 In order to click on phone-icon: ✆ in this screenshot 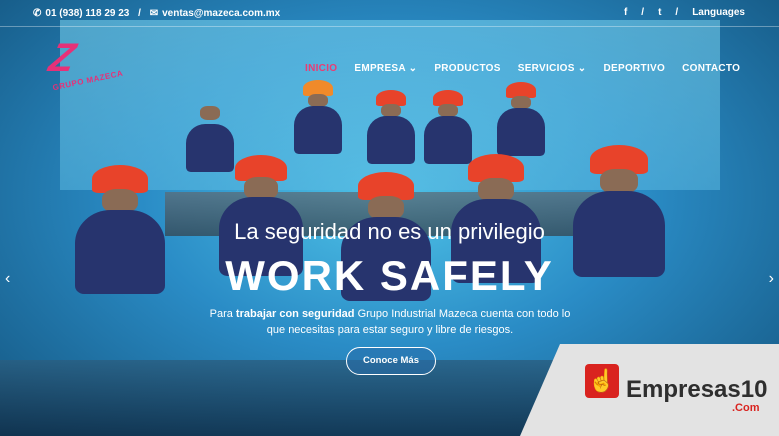, I will do `click(37, 13)`.